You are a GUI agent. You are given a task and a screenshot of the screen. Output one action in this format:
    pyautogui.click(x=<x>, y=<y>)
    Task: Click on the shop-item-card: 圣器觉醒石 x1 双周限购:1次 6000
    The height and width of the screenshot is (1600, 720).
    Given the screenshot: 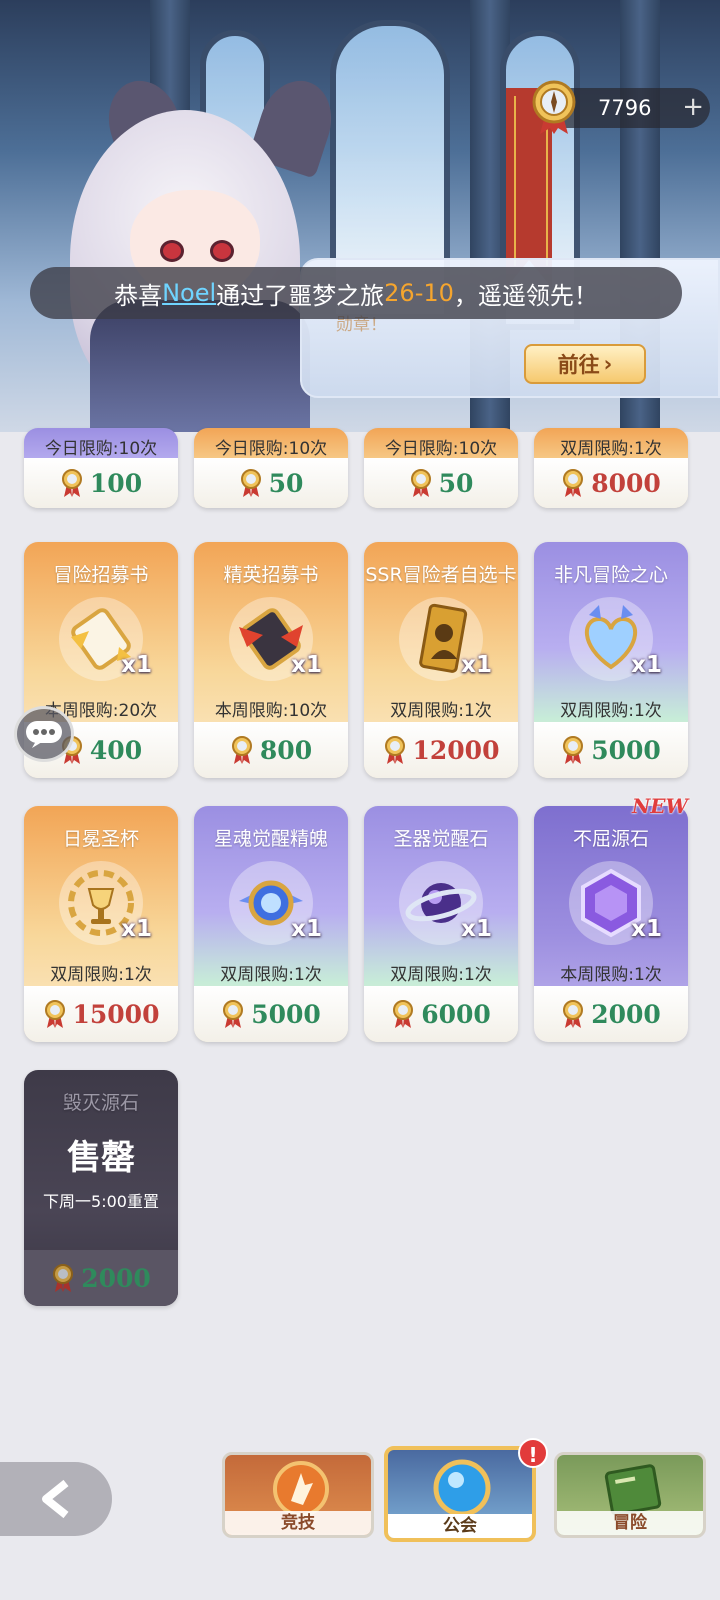 What is the action you would take?
    pyautogui.click(x=441, y=924)
    